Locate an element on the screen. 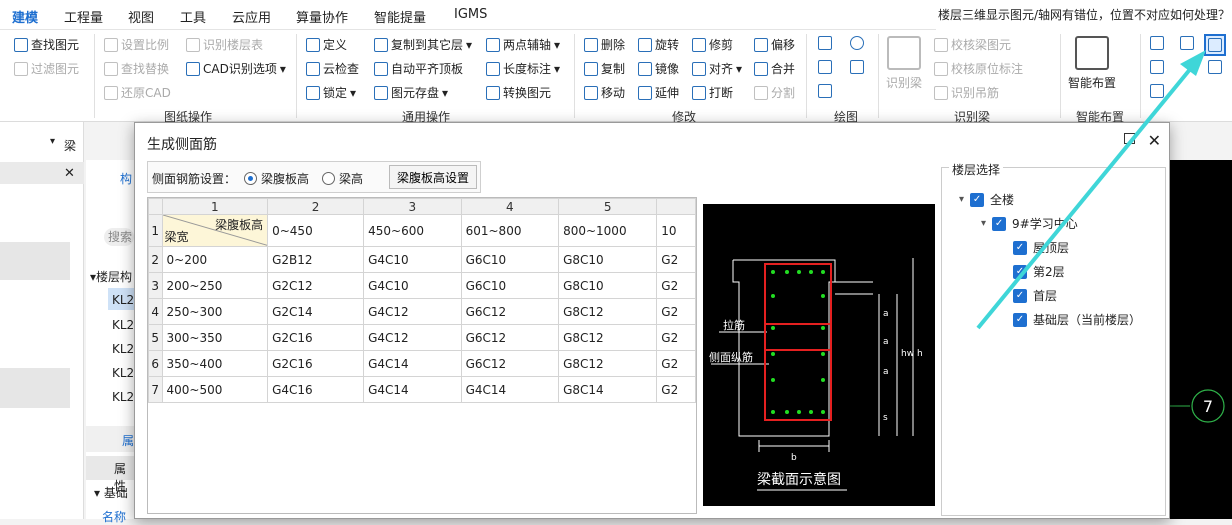 Image resolution: width=1232 pixels, height=525 pixels. menu-collab: 算量协作 is located at coordinates (322, 16).